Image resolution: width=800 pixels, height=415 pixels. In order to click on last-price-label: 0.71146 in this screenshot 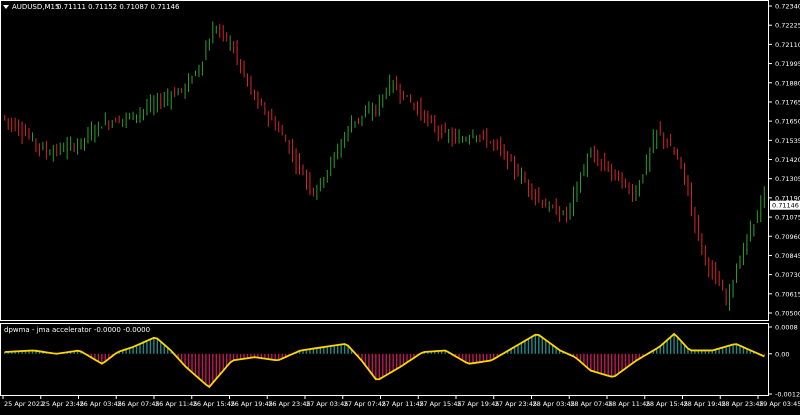, I will do `click(785, 206)`.